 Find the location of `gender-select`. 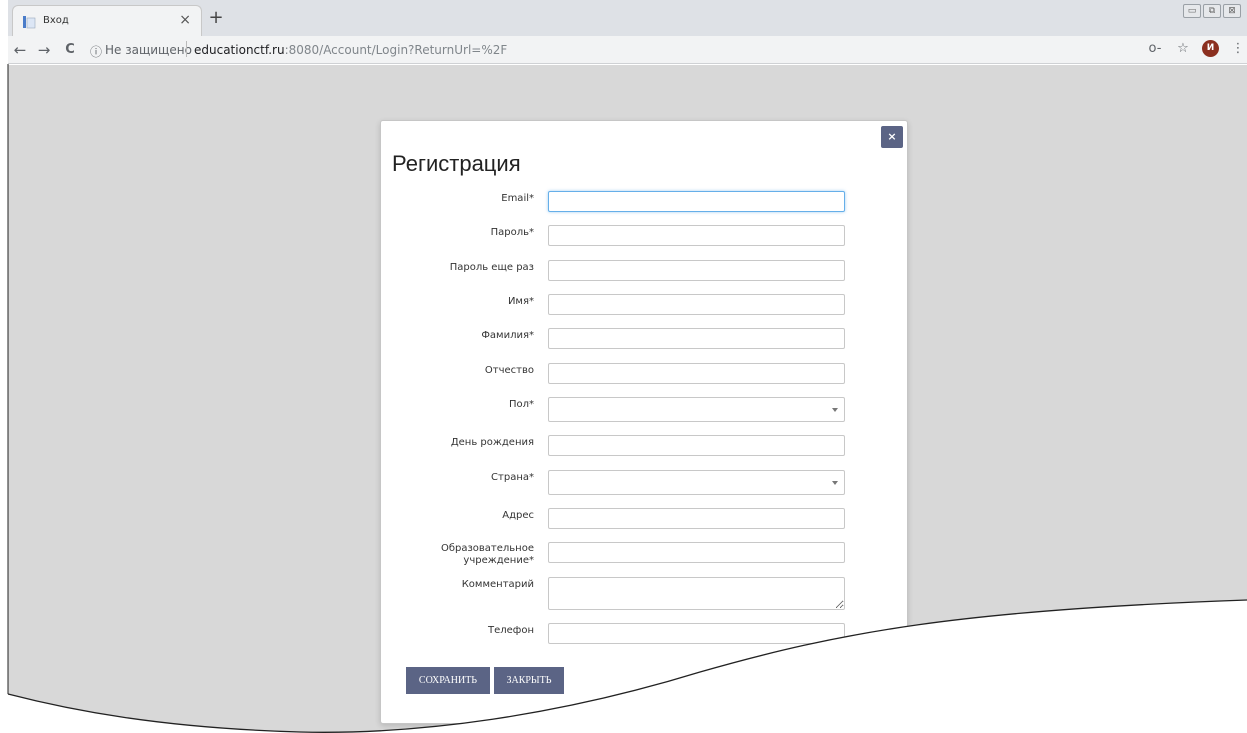

gender-select is located at coordinates (696, 409).